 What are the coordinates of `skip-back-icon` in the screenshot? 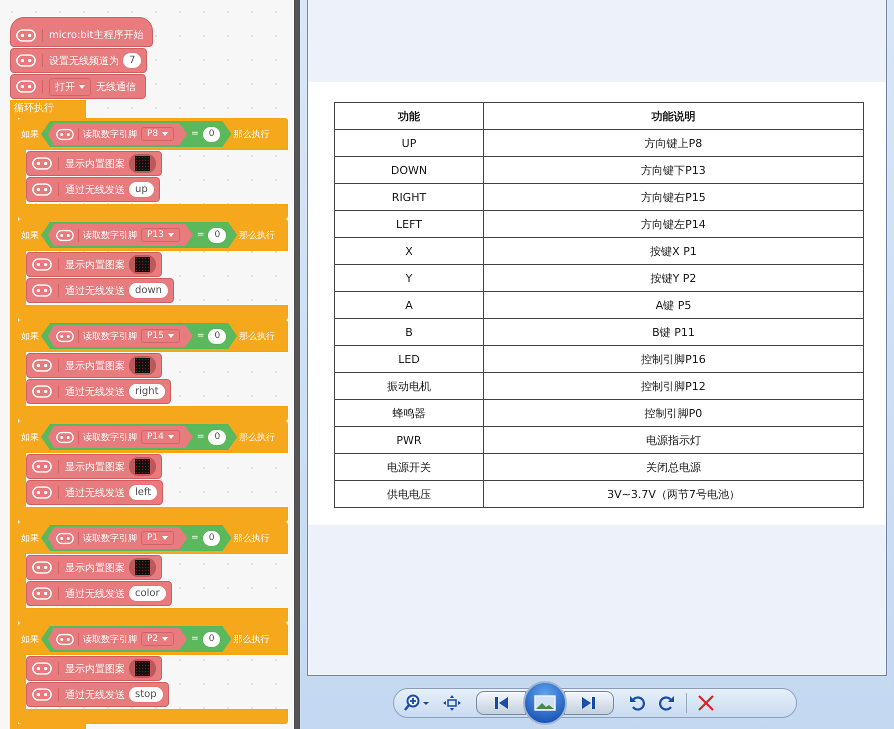 It's located at (501, 703).